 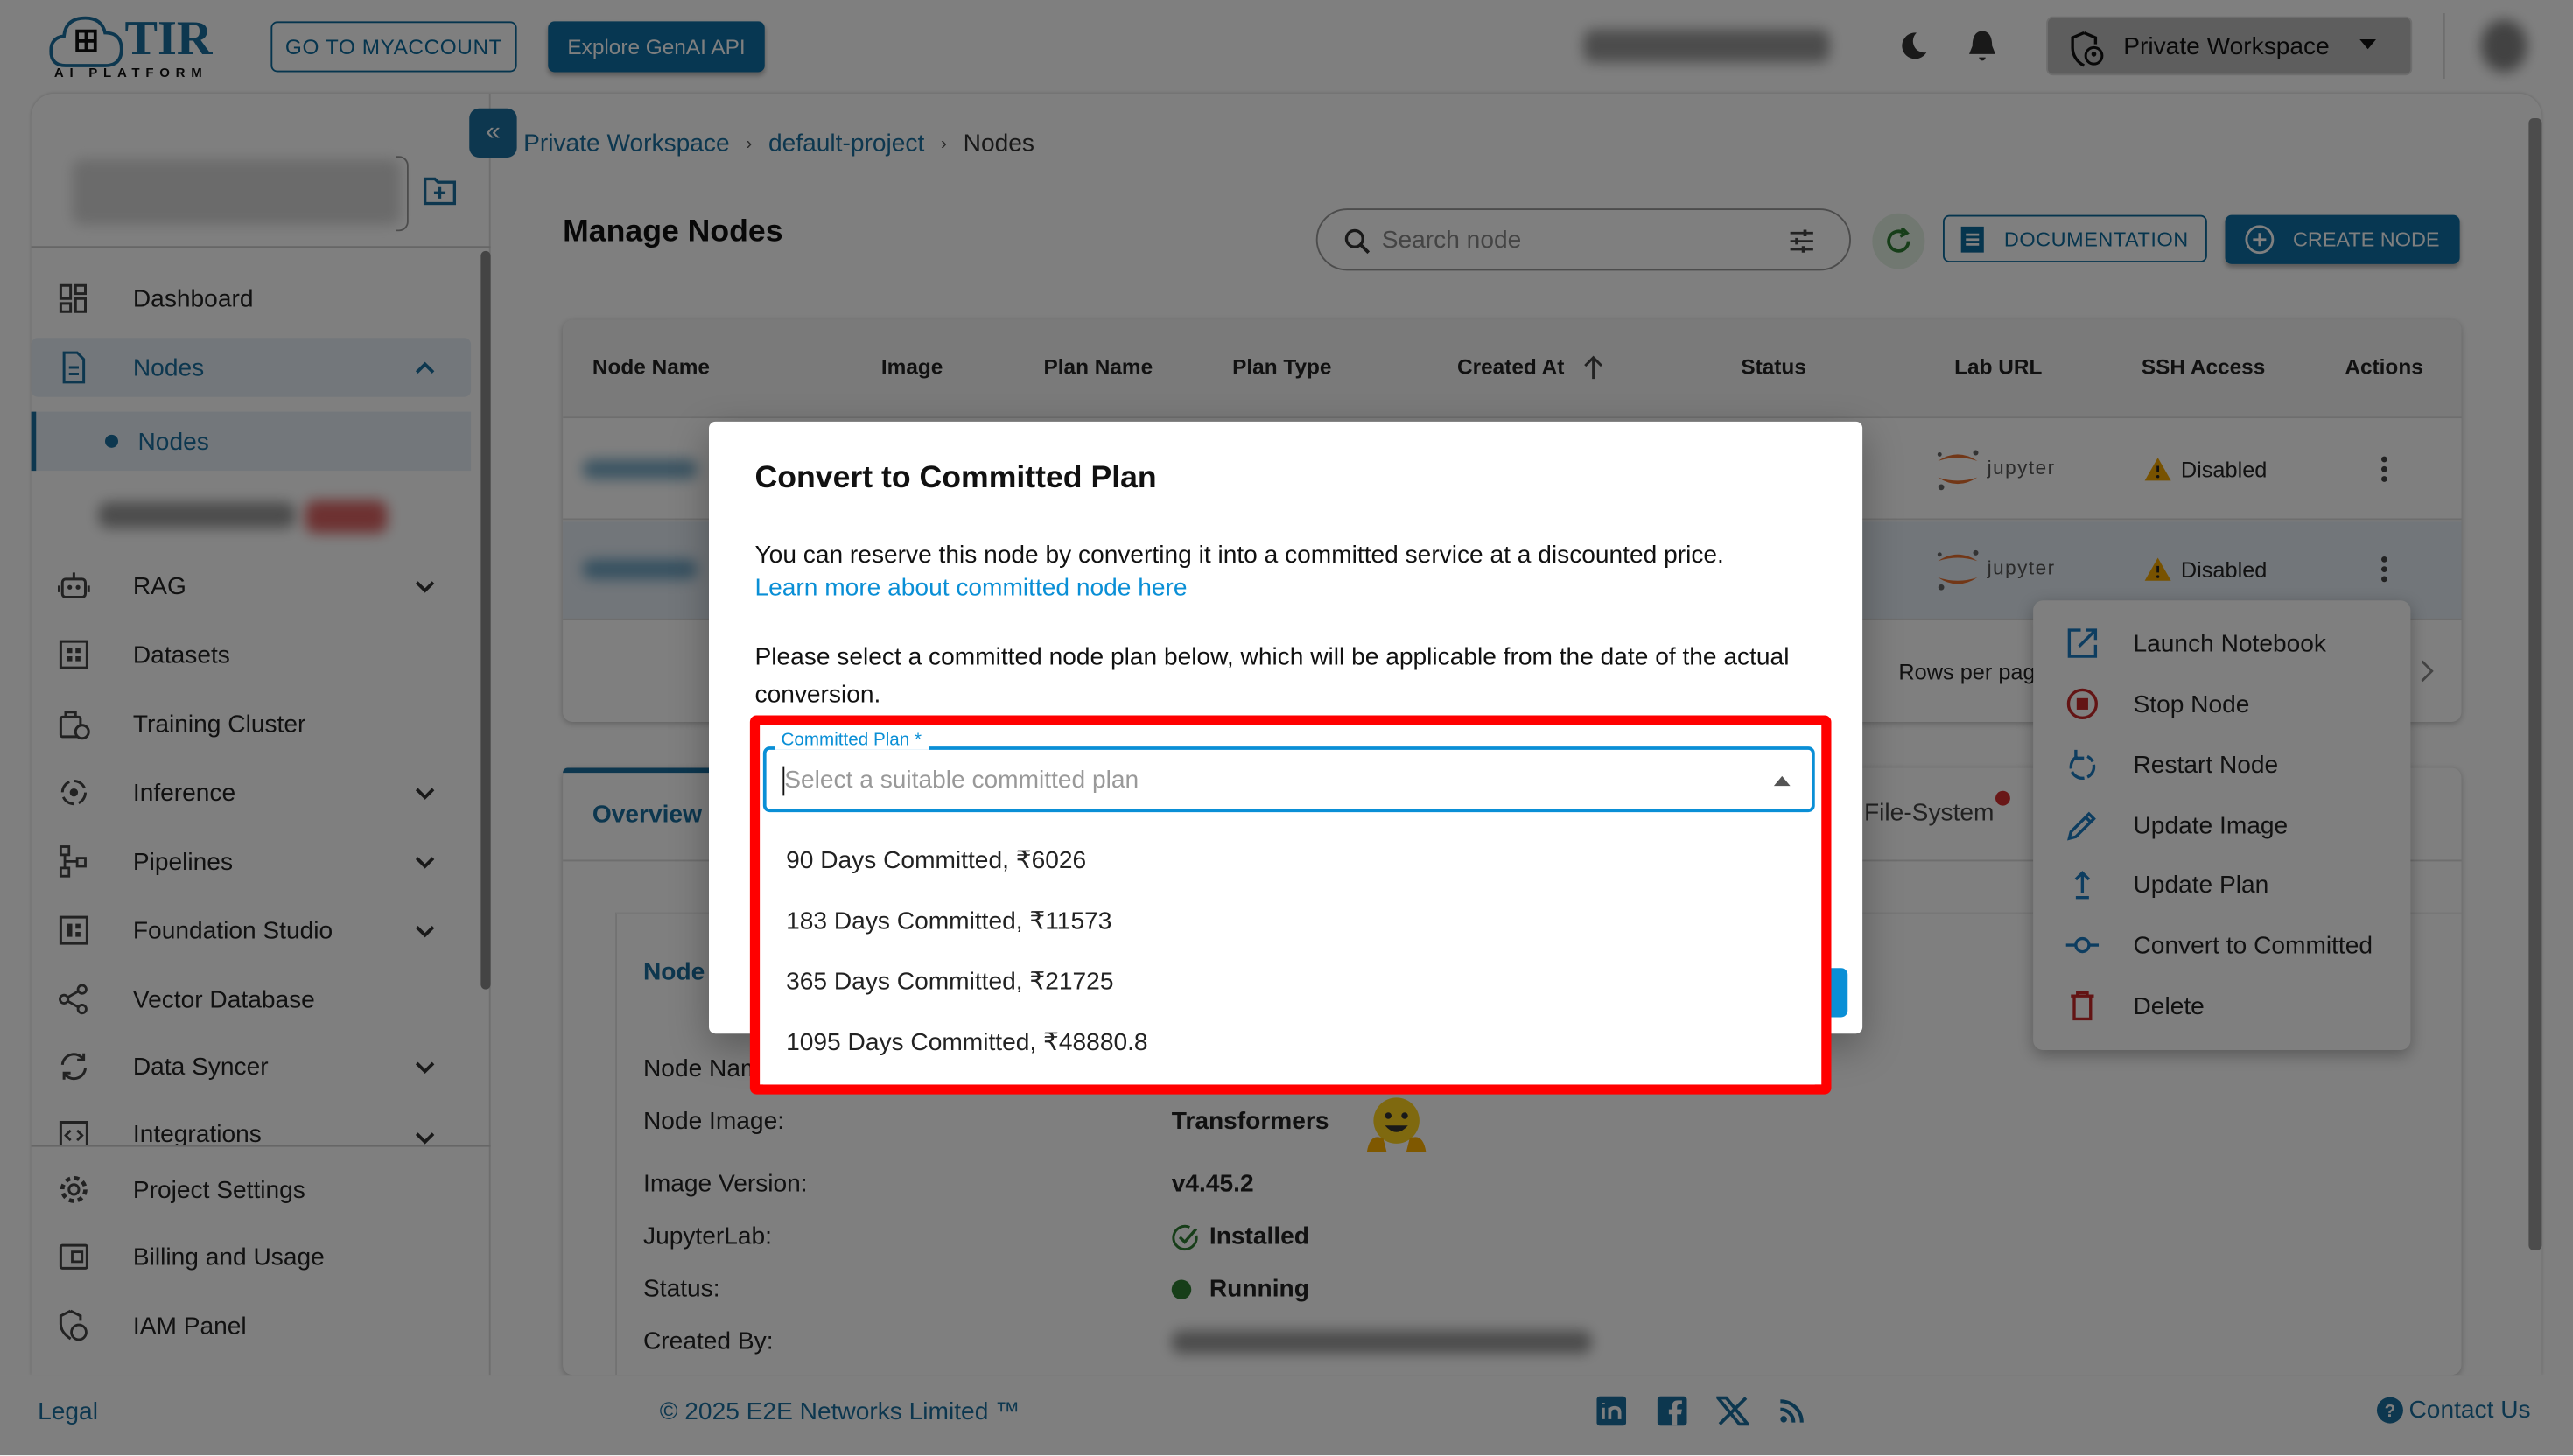 I want to click on caret-up-icon, so click(x=1782, y=781).